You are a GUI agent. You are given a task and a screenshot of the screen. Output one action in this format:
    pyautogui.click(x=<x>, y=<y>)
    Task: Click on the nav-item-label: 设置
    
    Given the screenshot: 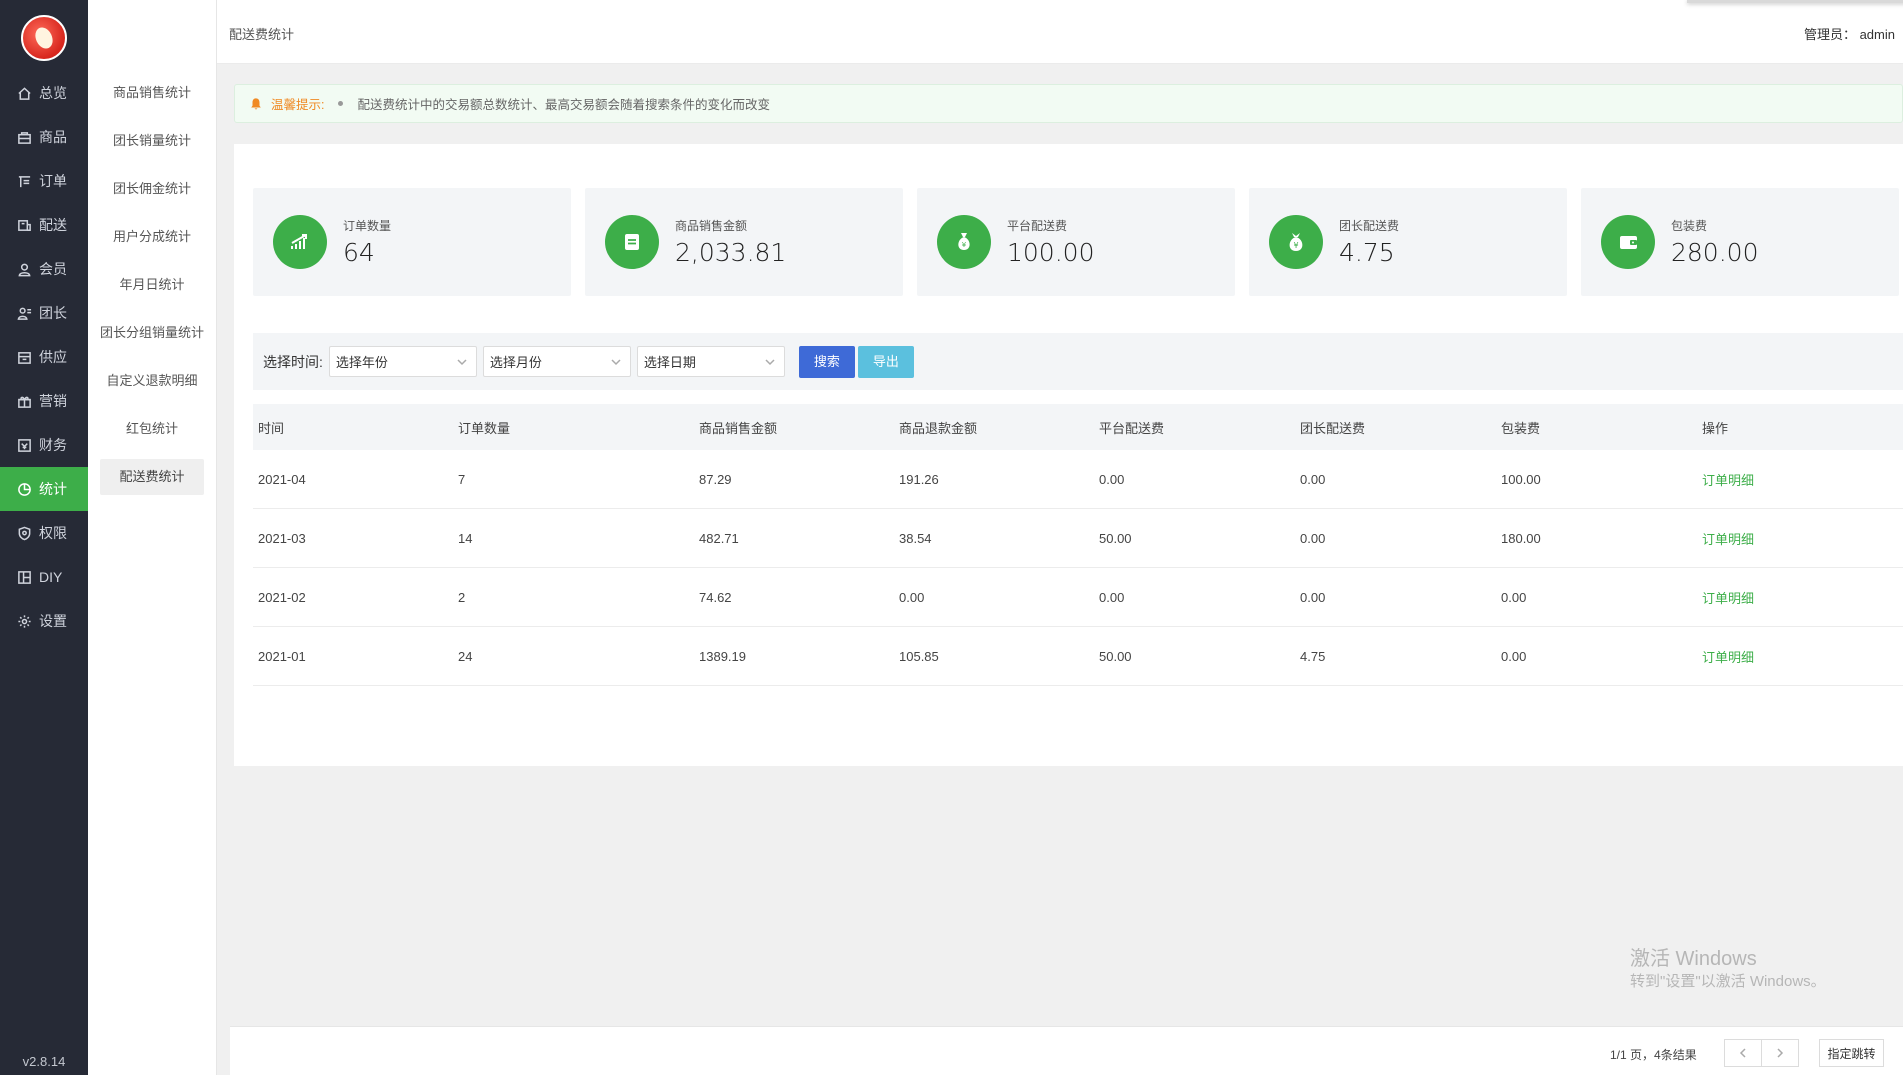 What is the action you would take?
    pyautogui.click(x=53, y=621)
    